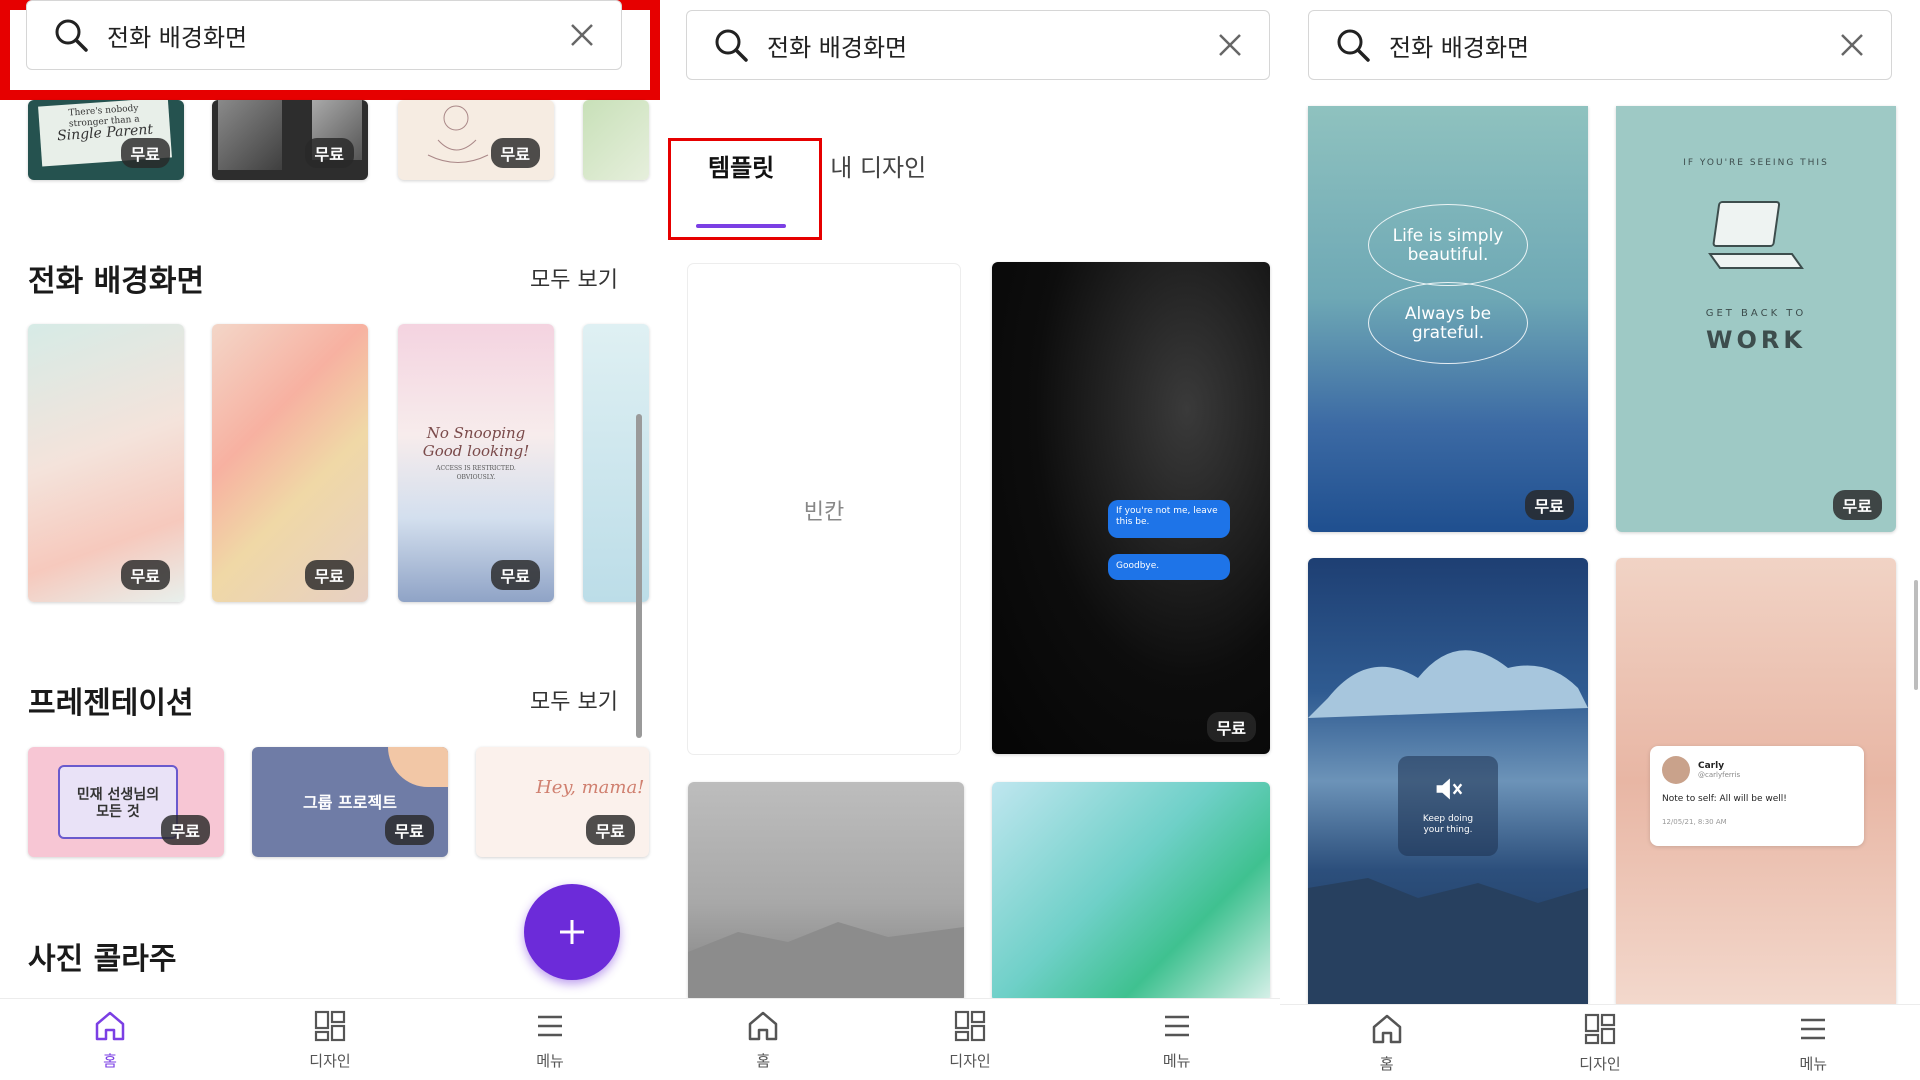 Image resolution: width=1920 pixels, height=1080 pixels. I want to click on presentation-card: Hey, mama! 무료, so click(562, 802).